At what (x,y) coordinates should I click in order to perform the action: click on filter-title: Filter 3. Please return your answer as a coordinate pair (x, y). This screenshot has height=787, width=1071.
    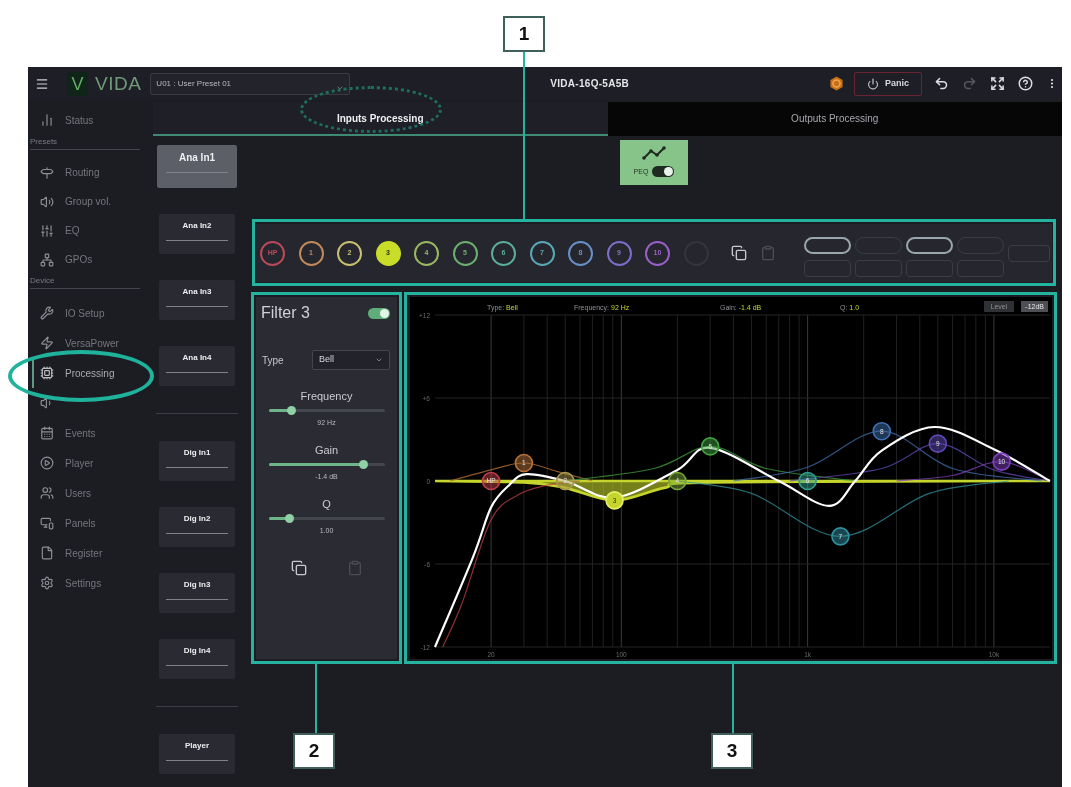
    Looking at the image, I should click on (285, 313).